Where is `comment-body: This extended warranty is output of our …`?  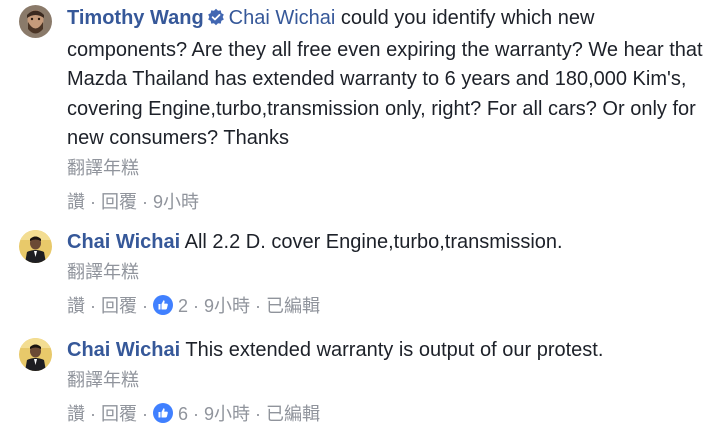 comment-body: This extended warranty is output of our … is located at coordinates (394, 350).